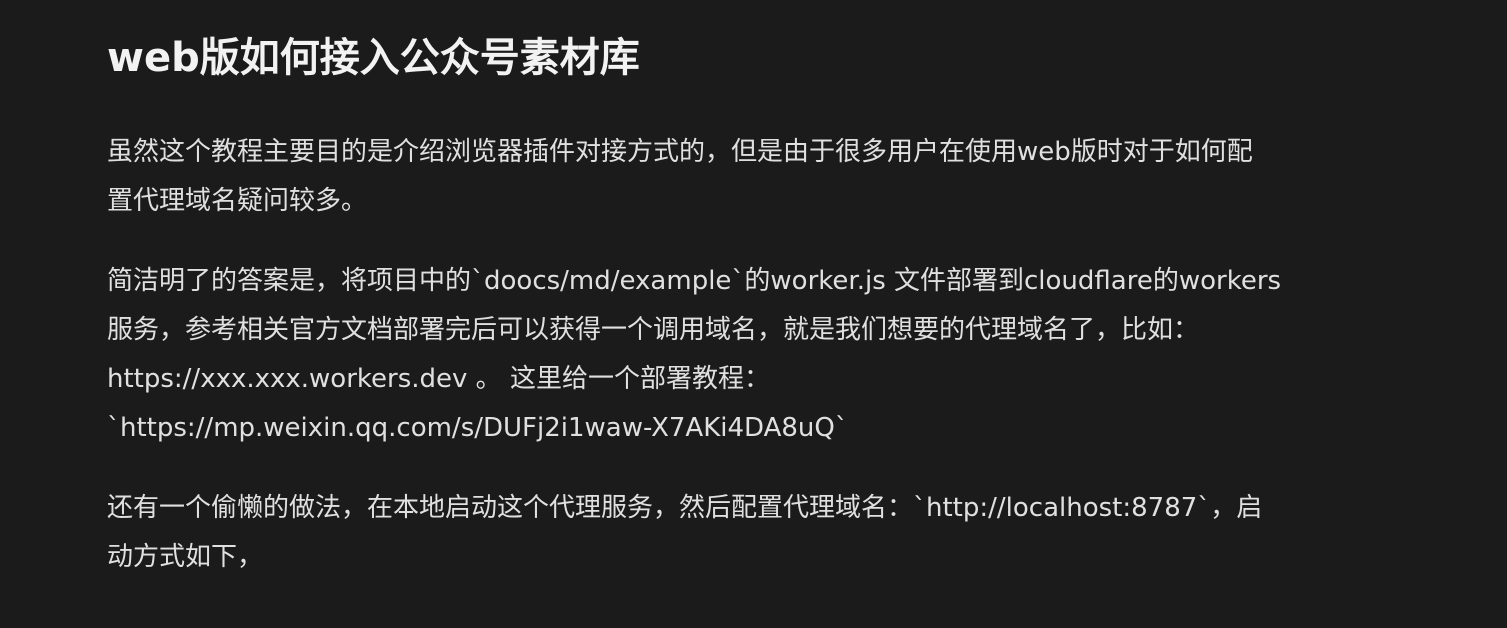 The width and height of the screenshot is (1507, 628). What do you see at coordinates (373, 58) in the screenshot?
I see `section-heading: web版如何接入公众号素材库` at bounding box center [373, 58].